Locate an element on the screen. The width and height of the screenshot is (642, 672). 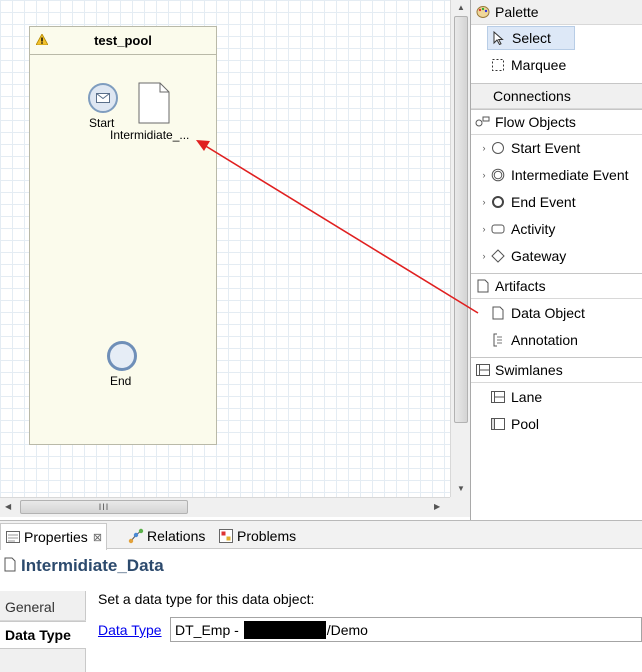
marquee-icon is located at coordinates (498, 65).